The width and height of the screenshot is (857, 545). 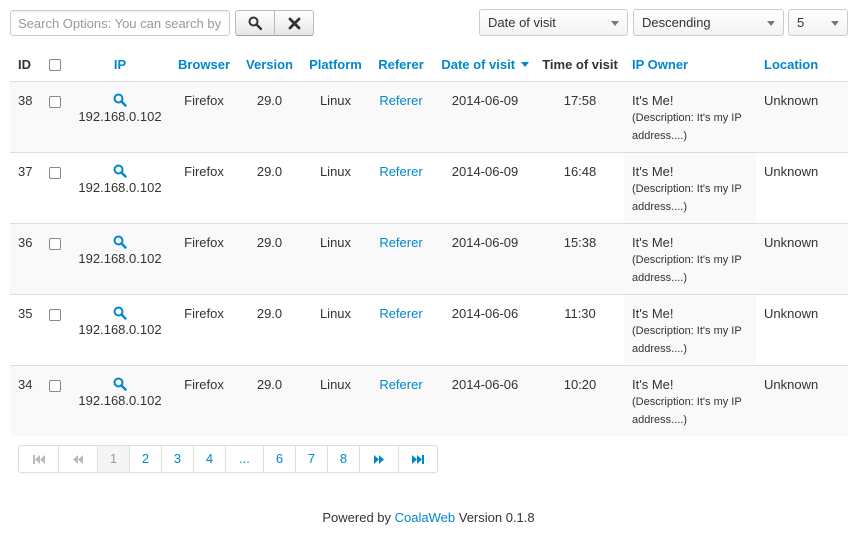 What do you see at coordinates (145, 459) in the screenshot?
I see `page-2: 2` at bounding box center [145, 459].